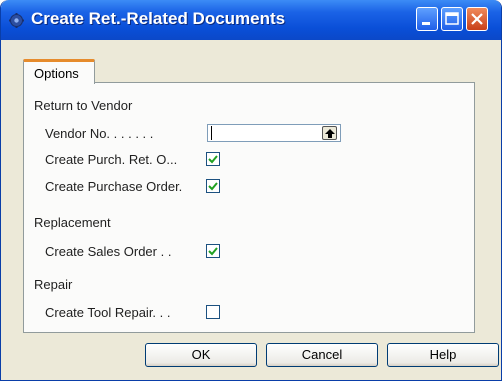  I want to click on maximize-icon, so click(452, 18).